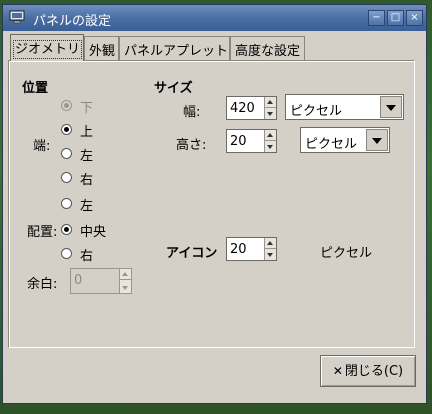 The height and width of the screenshot is (414, 432). Describe the element at coordinates (78, 280) in the screenshot. I see `margin-value: 0` at that location.